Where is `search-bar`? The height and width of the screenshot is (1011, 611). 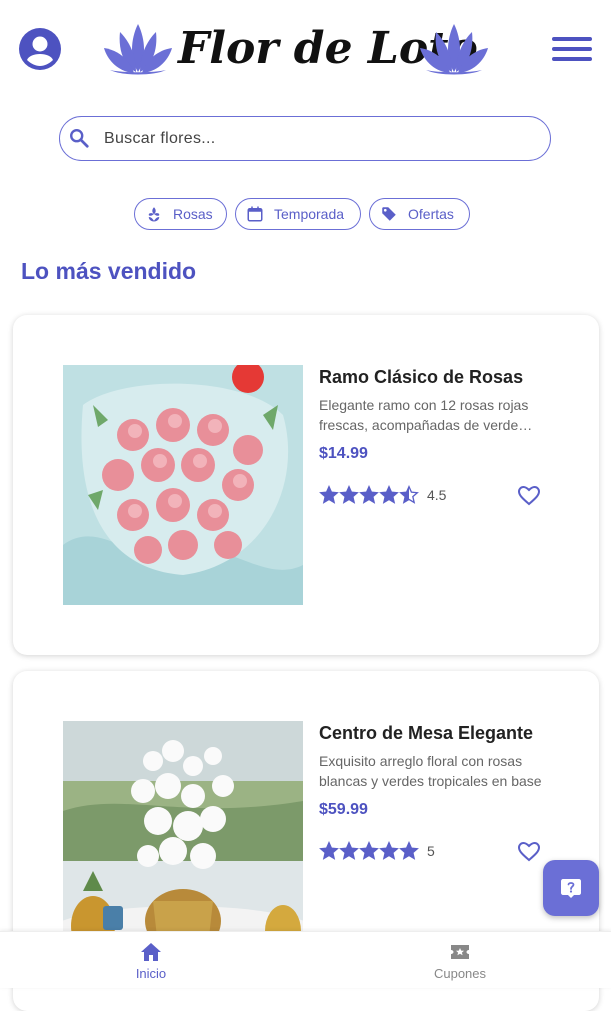
search-bar is located at coordinates (305, 138).